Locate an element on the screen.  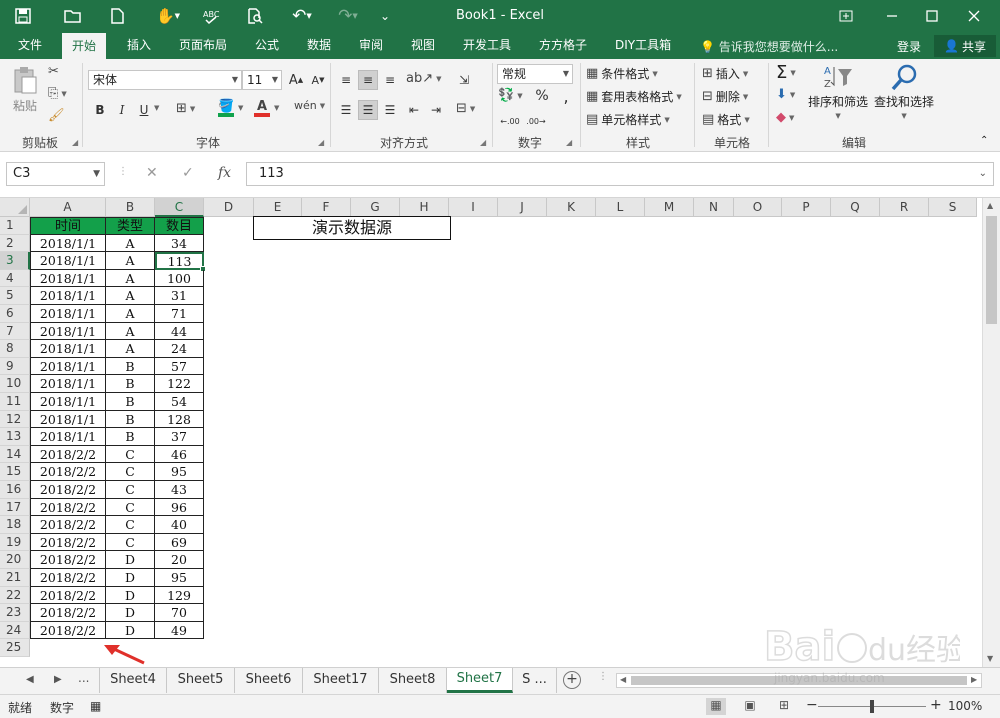
merge-center-icon: ⊟ ▼ is located at coordinates (465, 108).